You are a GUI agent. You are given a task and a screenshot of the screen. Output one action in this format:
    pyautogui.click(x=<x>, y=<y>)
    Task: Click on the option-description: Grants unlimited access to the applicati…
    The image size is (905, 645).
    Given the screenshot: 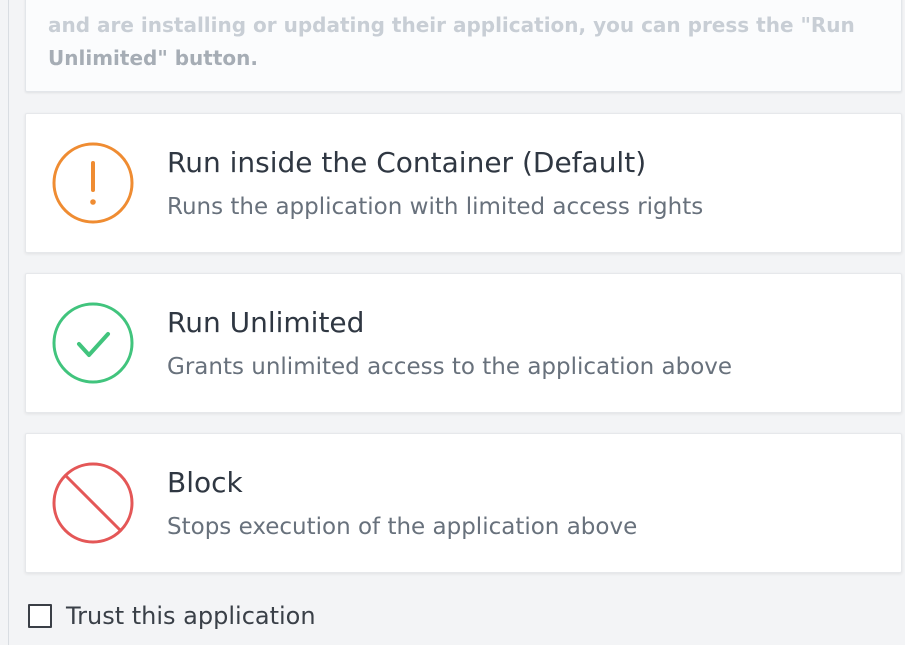 What is the action you would take?
    pyautogui.click(x=450, y=367)
    